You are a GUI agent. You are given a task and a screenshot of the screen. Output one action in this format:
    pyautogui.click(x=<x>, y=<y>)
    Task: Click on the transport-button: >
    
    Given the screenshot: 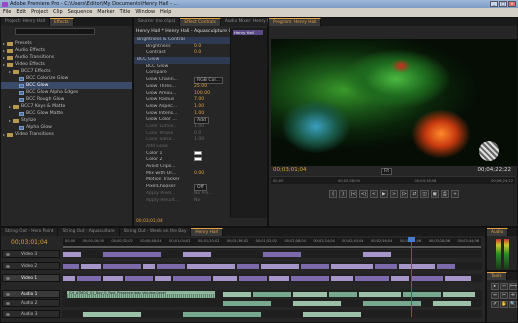 What is the action you would take?
    pyautogui.click(x=394, y=194)
    